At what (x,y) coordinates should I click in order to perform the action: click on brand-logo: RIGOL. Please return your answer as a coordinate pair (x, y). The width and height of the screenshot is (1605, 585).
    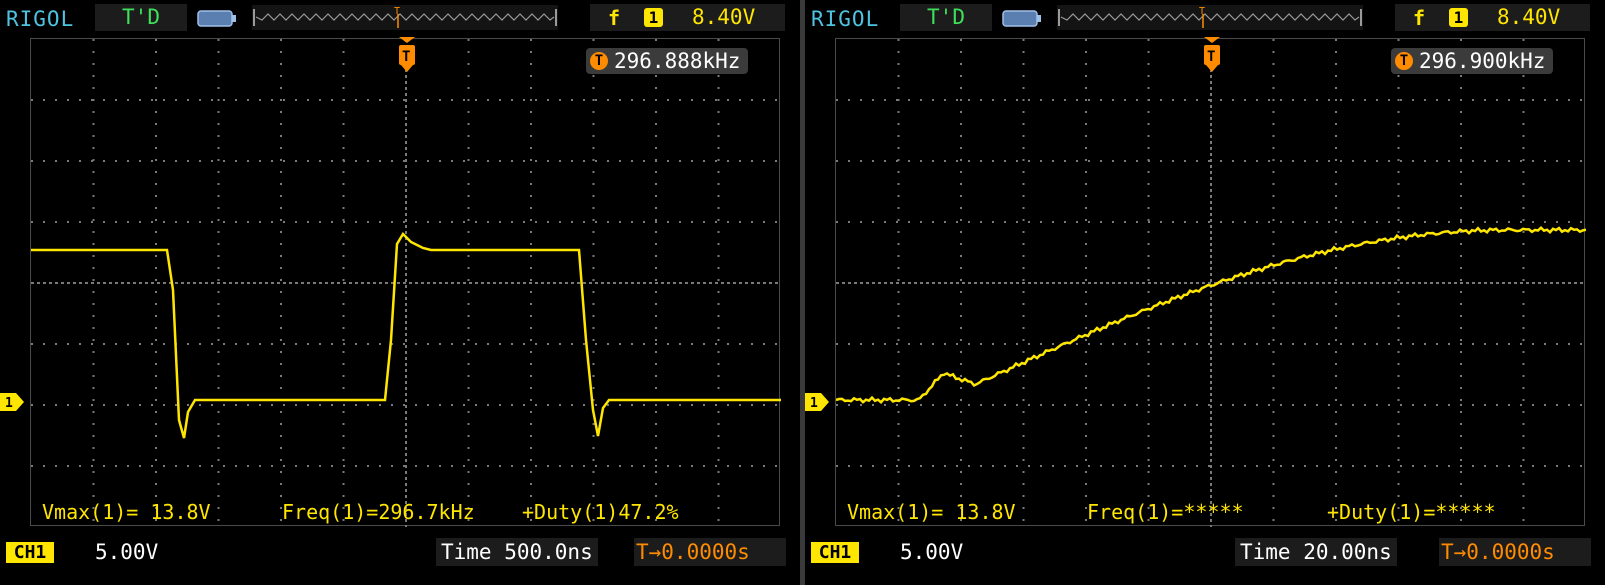
    Looking at the image, I should click on (845, 19).